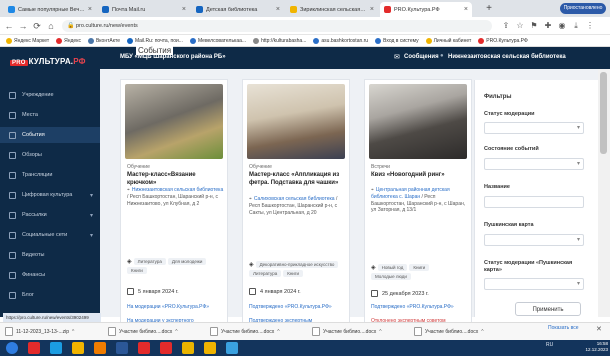 This screenshot has width=610, height=356. Describe the element at coordinates (534, 240) in the screenshot. I see `filter-pushkin-select: ▾` at that location.